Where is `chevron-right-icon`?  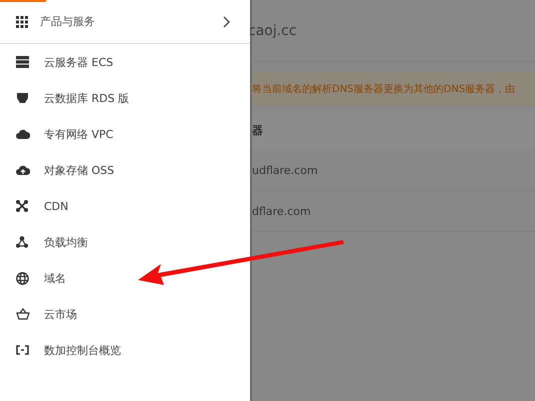
chevron-right-icon is located at coordinates (226, 22).